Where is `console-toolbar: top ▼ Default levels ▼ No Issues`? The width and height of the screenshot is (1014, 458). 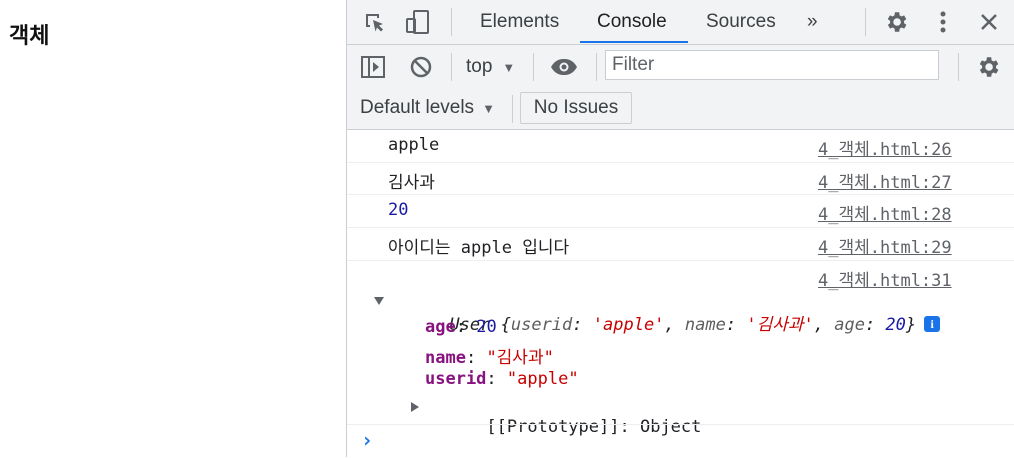
console-toolbar: top ▼ Default levels ▼ No Issues is located at coordinates (680, 87).